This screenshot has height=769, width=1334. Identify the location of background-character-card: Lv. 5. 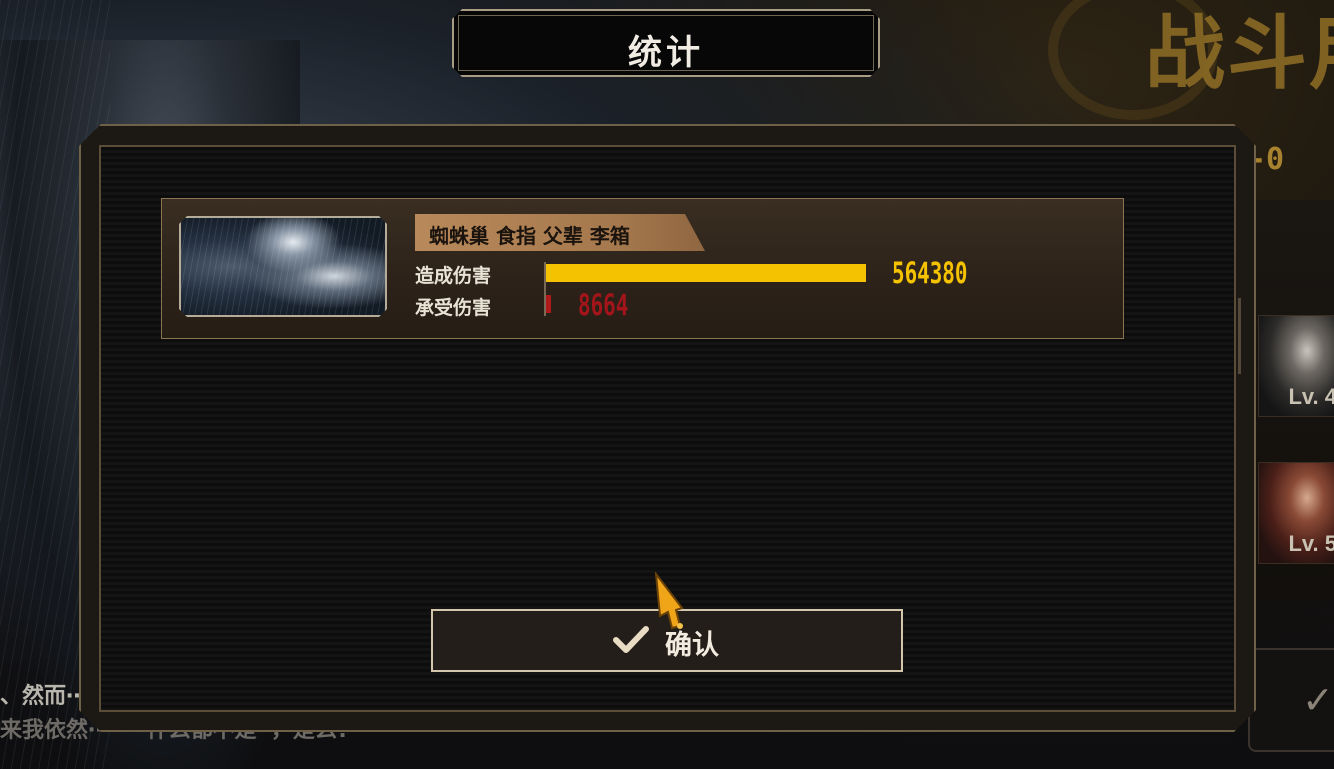
(1296, 513).